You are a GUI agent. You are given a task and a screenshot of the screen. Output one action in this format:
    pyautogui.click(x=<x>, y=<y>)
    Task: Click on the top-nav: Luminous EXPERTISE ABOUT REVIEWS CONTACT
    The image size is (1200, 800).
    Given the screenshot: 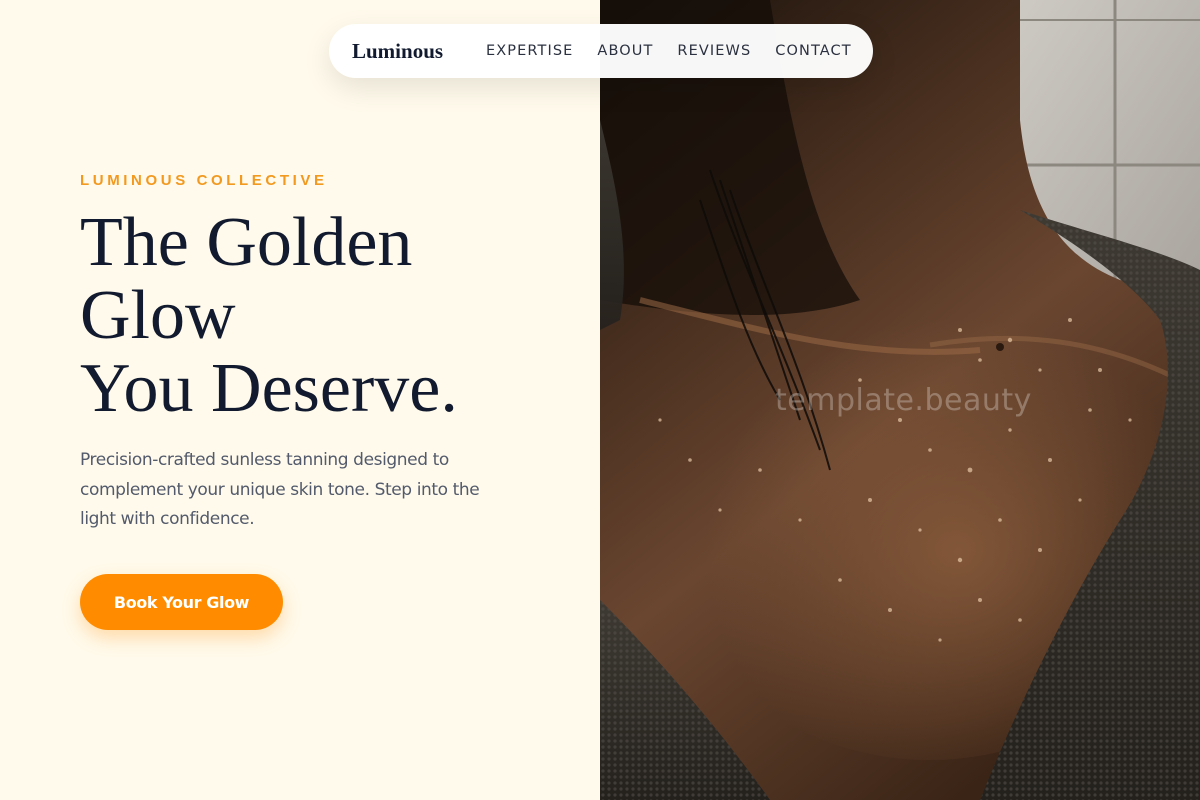 What is the action you would take?
    pyautogui.click(x=601, y=51)
    